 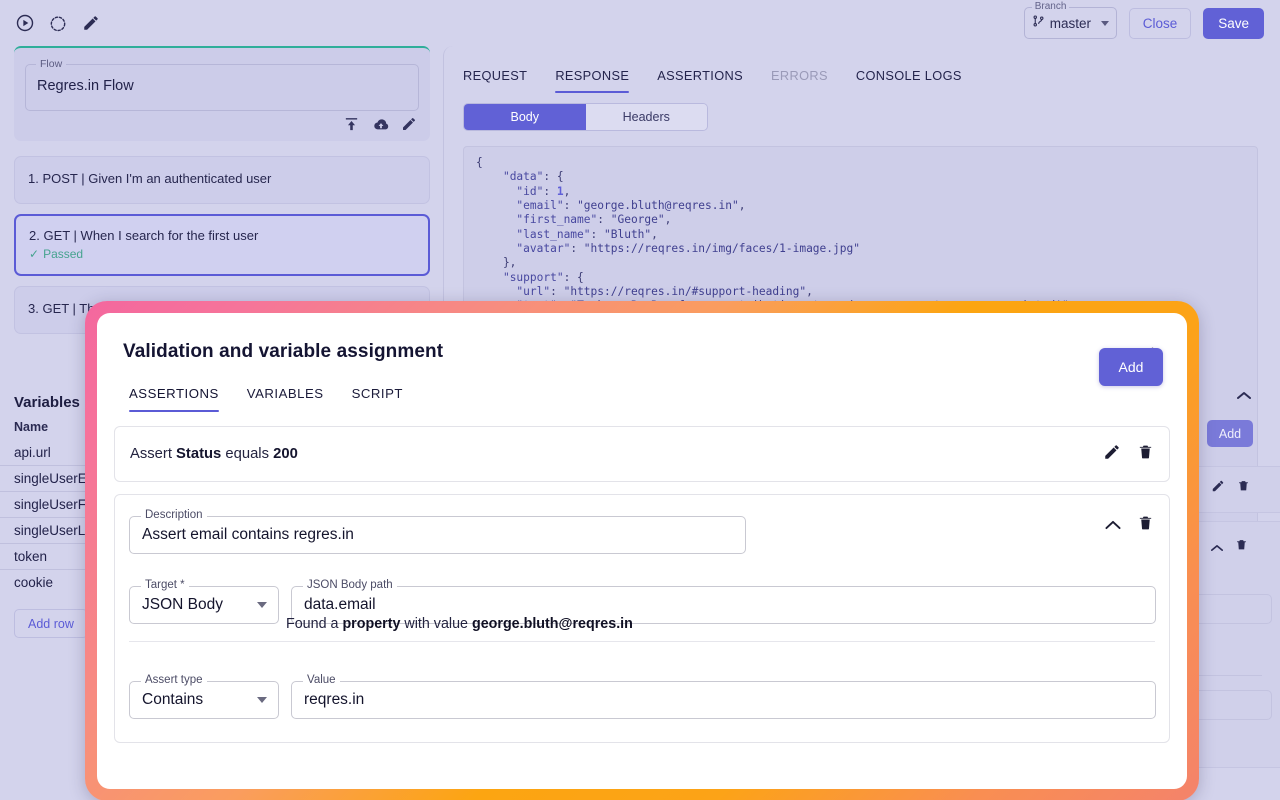 What do you see at coordinates (1131, 367) in the screenshot?
I see `add-assertion-button: Add` at bounding box center [1131, 367].